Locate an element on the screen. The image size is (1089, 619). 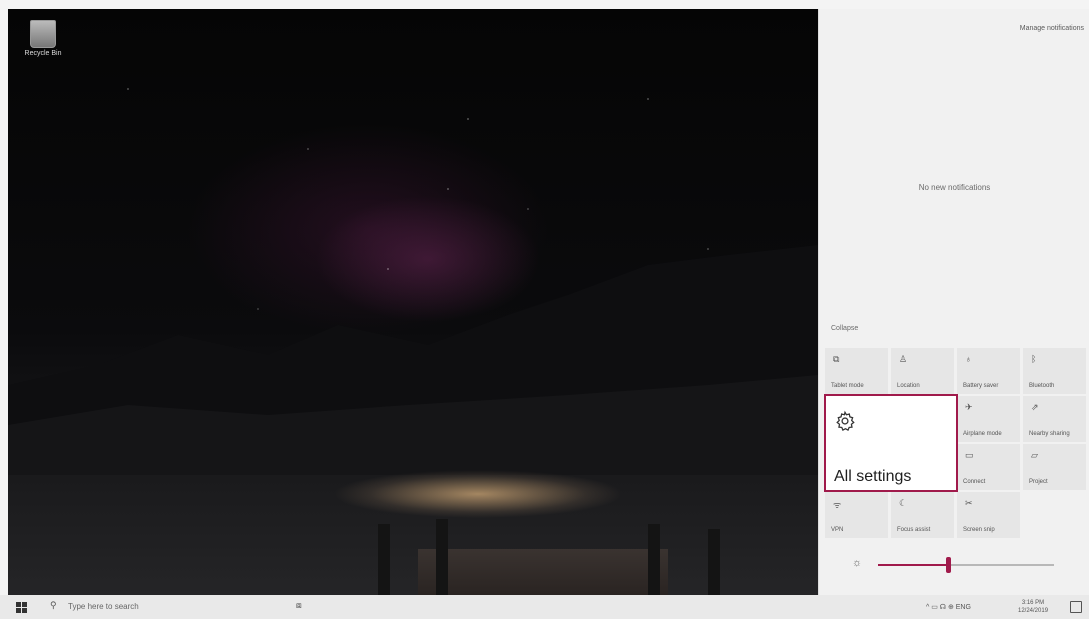
tile-battery-saver: ♁ Battery saver is located at coordinates (988, 371).